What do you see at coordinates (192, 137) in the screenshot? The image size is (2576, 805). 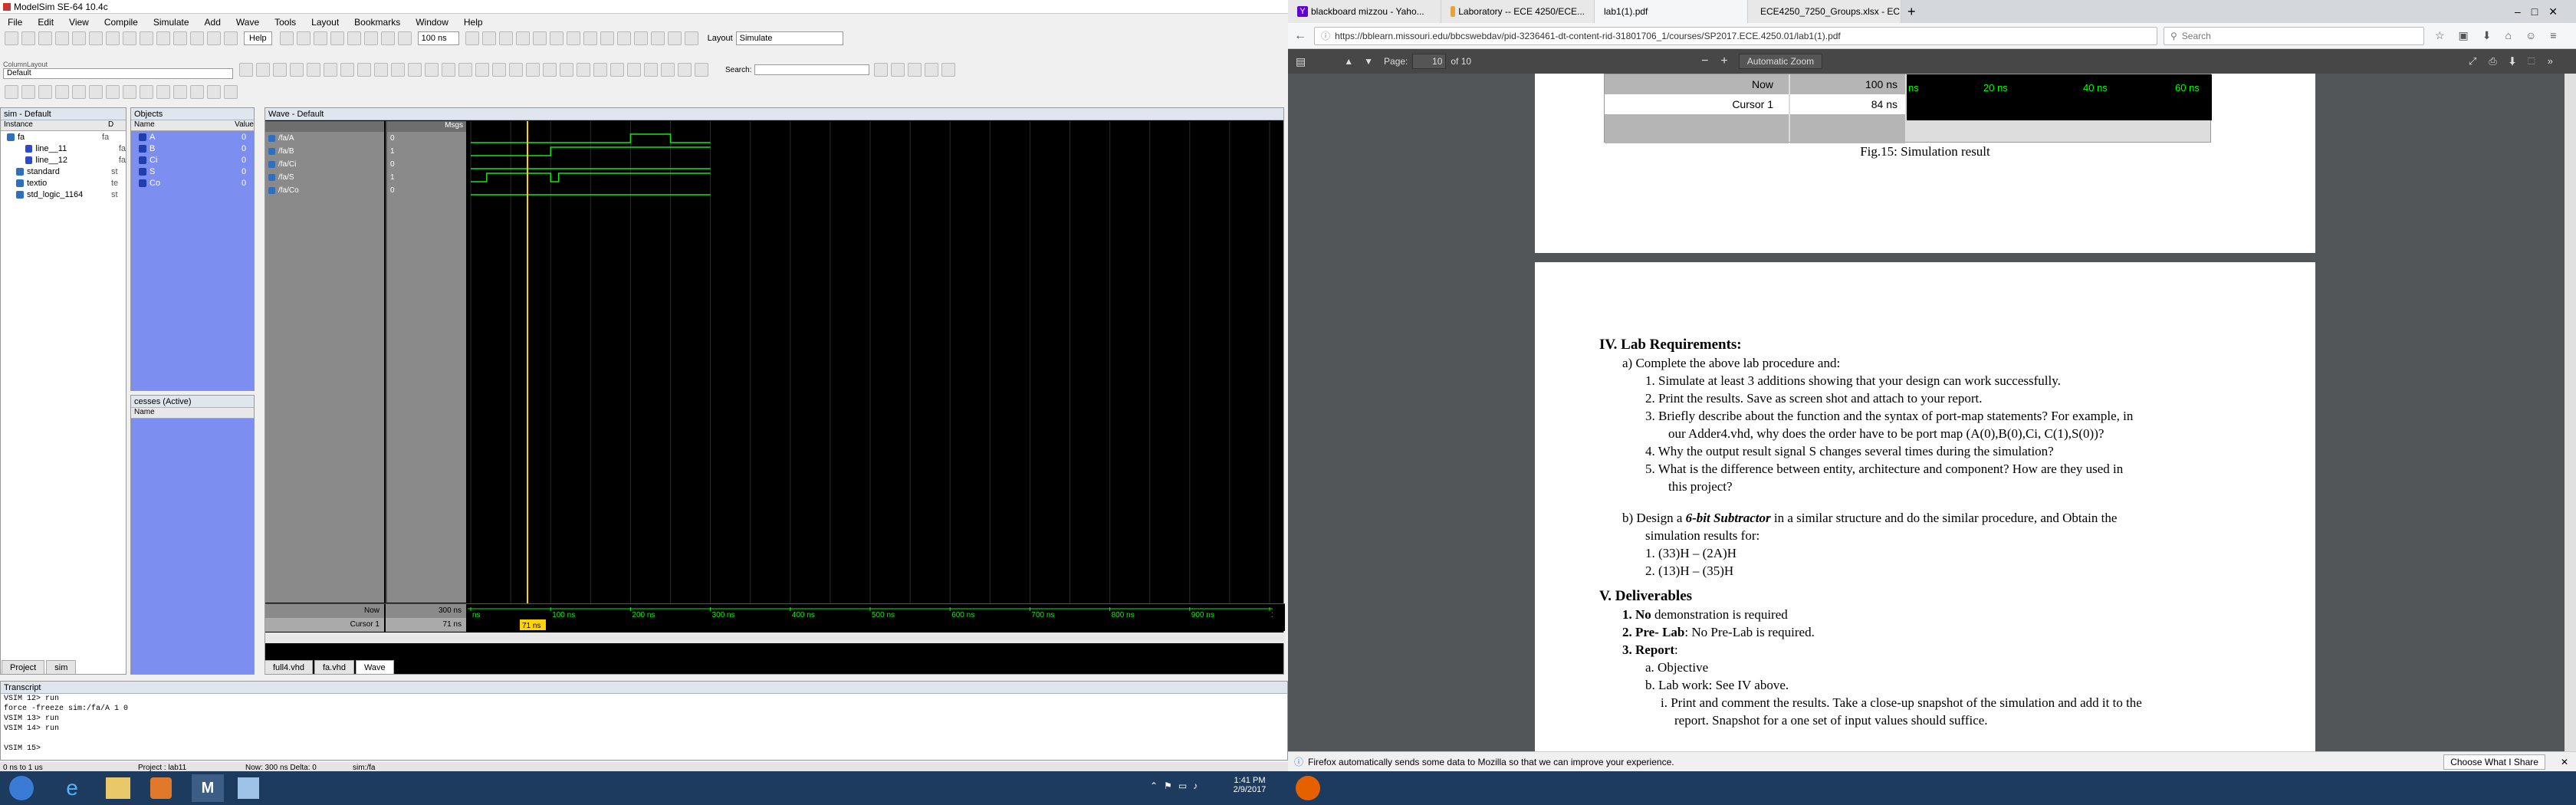 I see `object-row: A0` at bounding box center [192, 137].